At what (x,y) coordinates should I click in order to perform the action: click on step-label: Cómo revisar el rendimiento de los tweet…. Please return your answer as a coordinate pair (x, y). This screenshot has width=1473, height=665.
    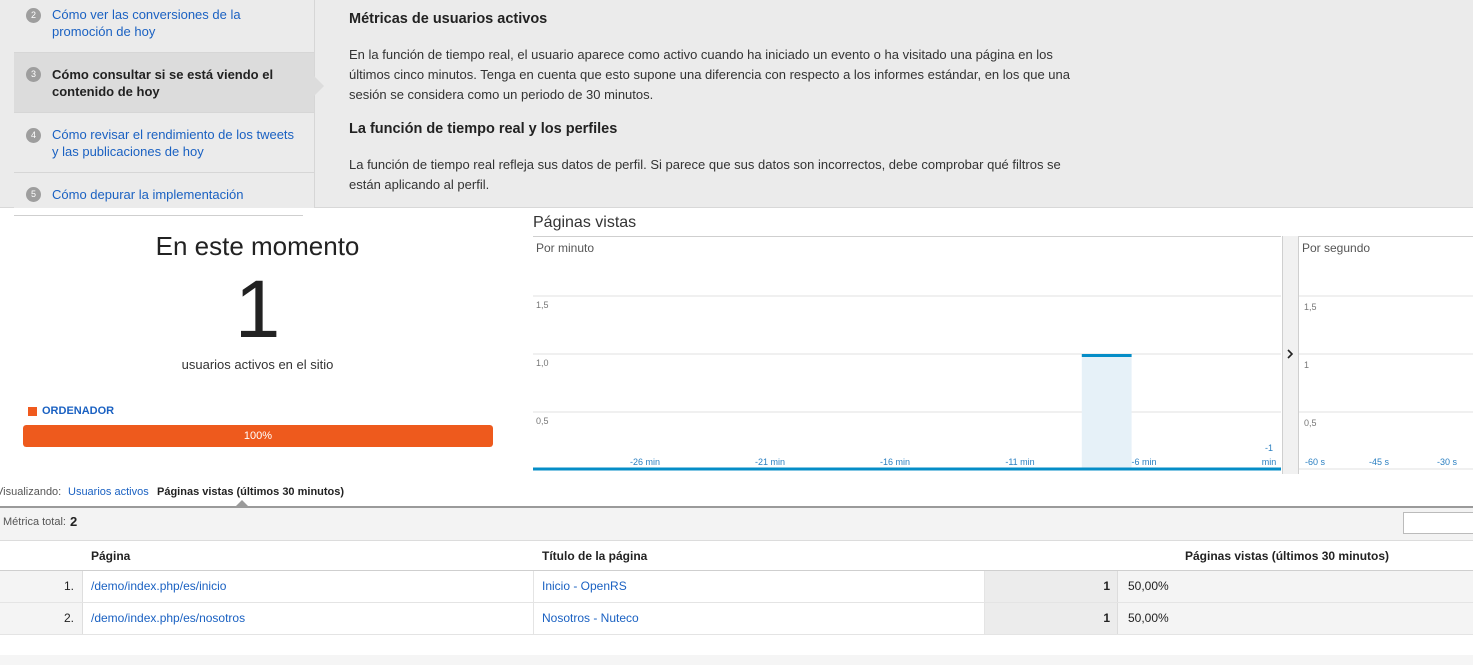
    Looking at the image, I should click on (177, 143).